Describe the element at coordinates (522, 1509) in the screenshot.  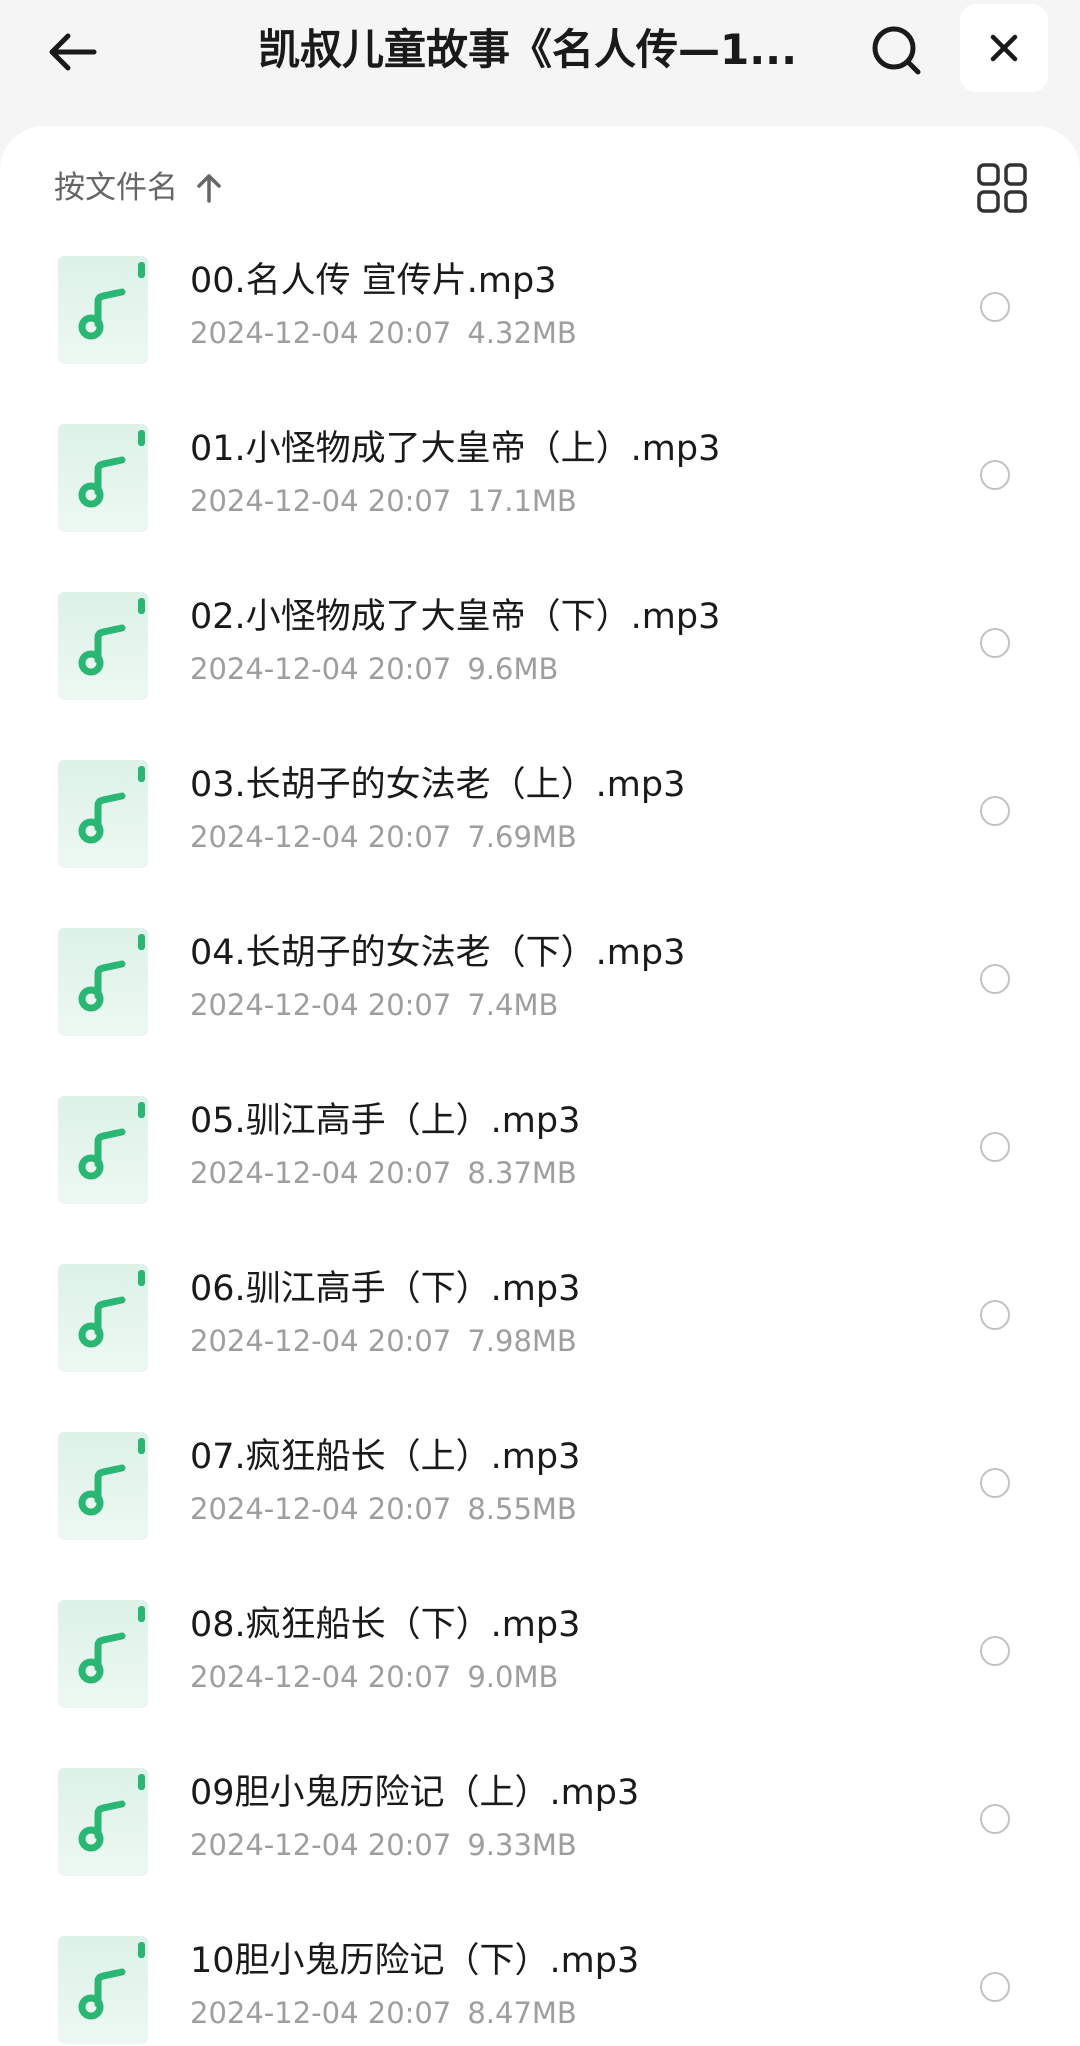
I see `file-size: 8.55MB` at that location.